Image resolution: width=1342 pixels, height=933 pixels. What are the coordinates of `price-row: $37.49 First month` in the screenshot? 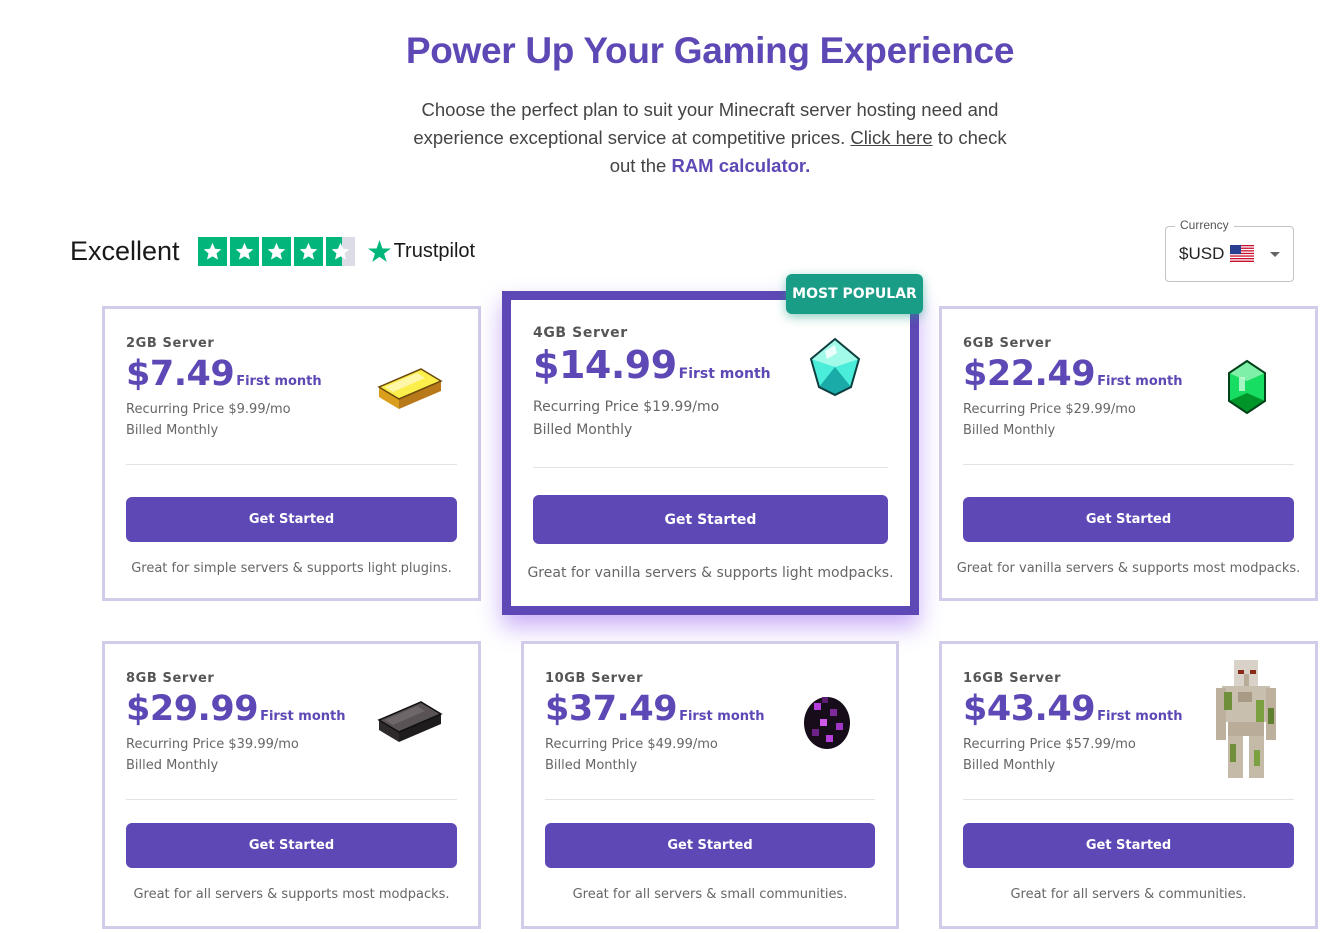 It's located at (655, 709).